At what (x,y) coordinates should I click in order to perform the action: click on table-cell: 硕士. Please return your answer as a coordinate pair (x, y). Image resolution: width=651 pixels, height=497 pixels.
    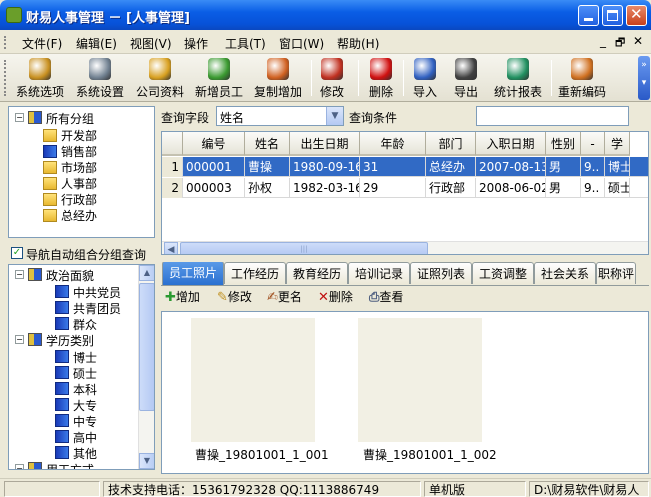
    Looking at the image, I should click on (617, 188).